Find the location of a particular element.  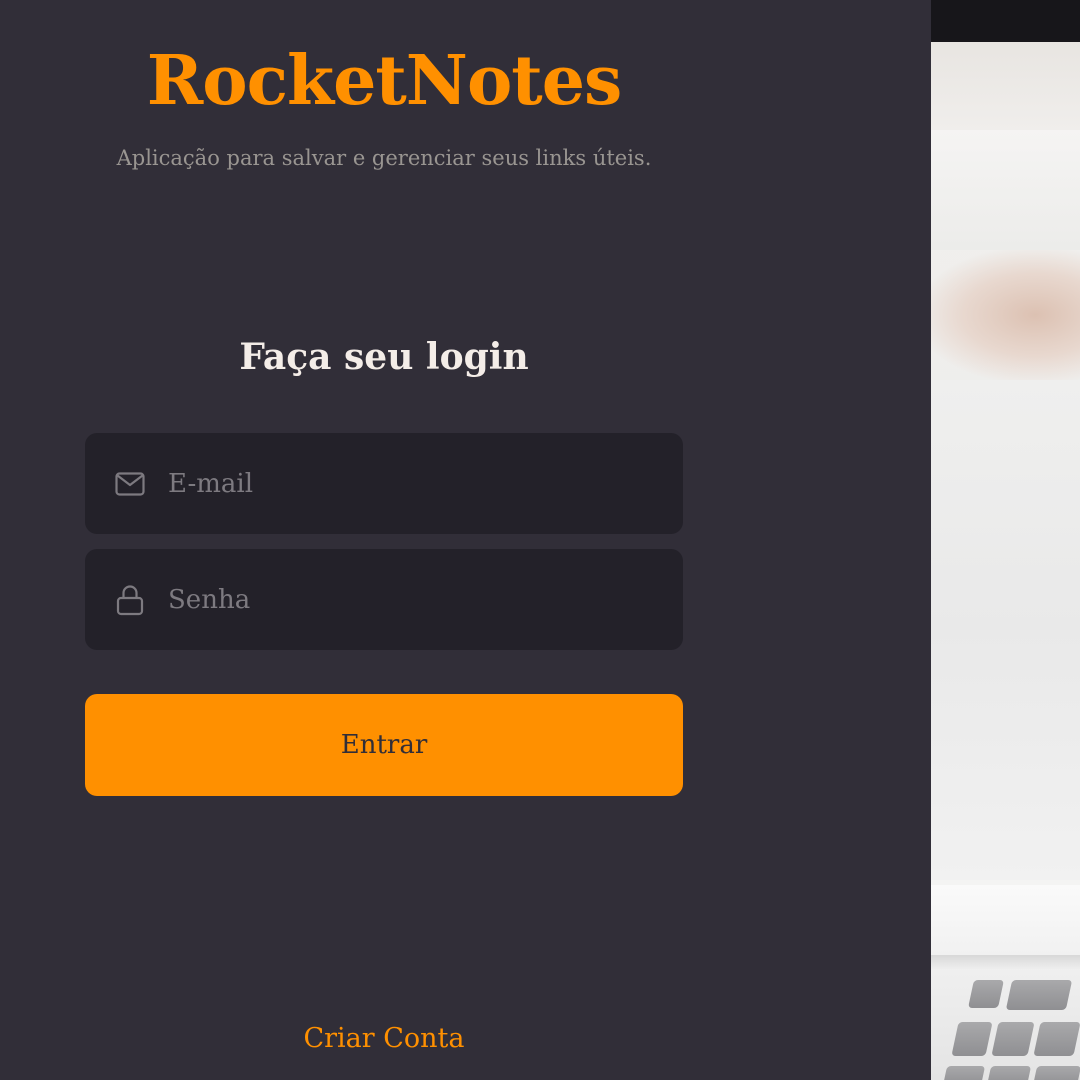

login-heading: Faça seu login is located at coordinates (384, 357).